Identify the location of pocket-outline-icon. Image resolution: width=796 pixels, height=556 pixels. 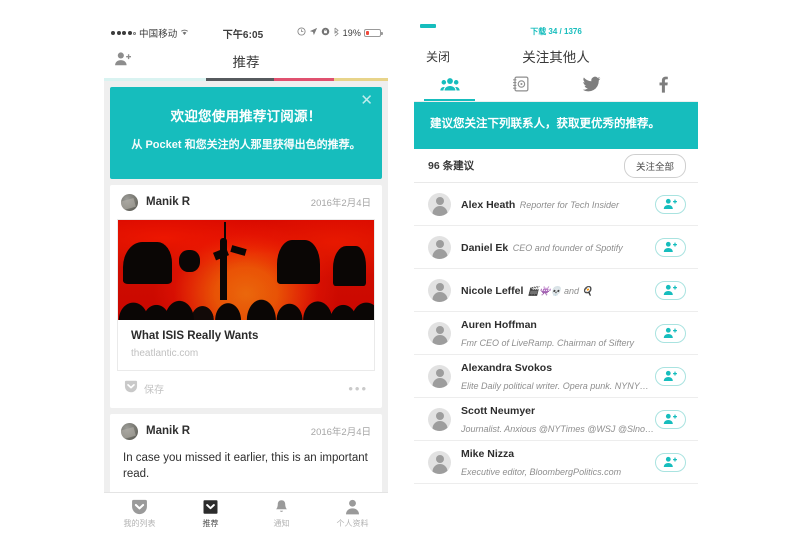
(139, 506).